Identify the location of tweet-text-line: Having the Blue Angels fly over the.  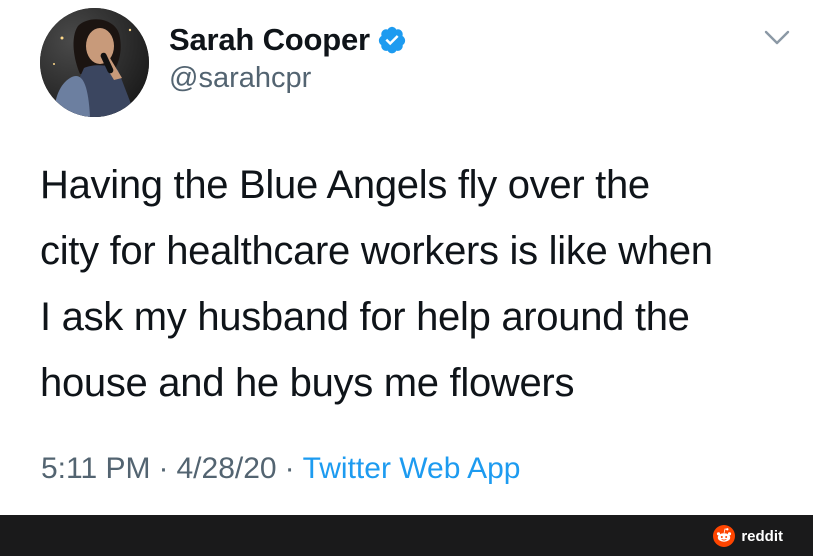
(345, 185).